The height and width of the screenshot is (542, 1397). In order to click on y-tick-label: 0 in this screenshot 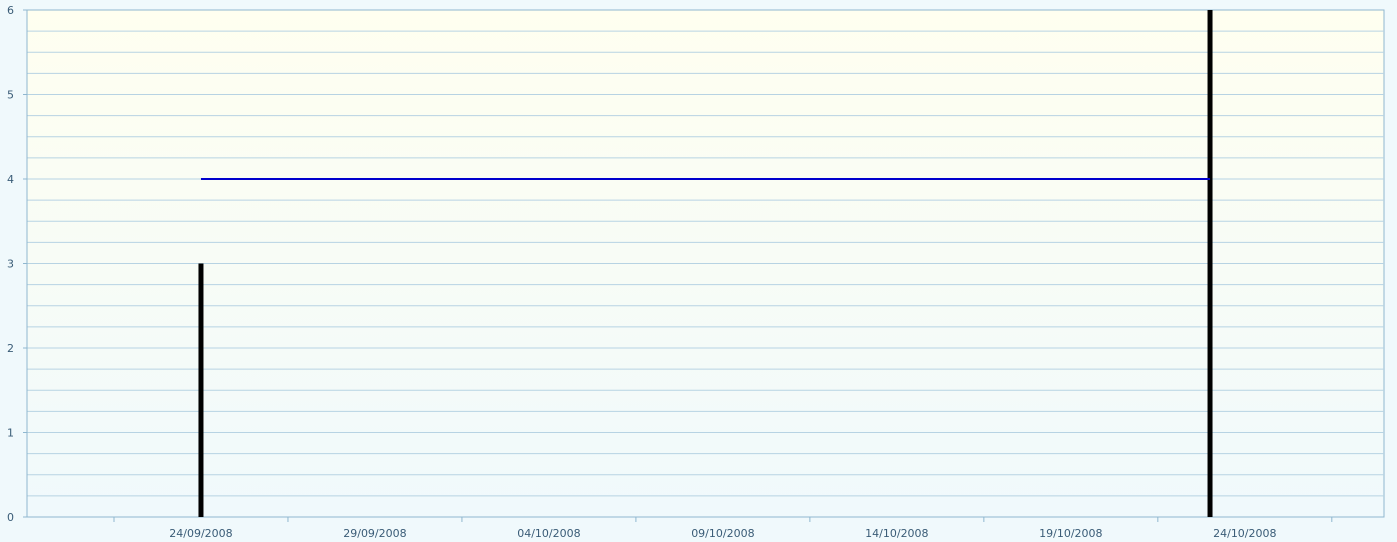, I will do `click(10, 517)`.